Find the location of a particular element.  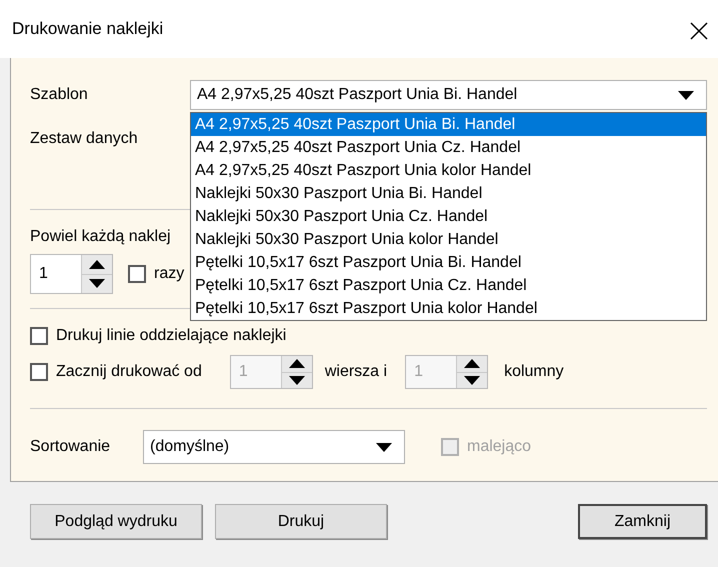

field-label: Zestaw danych is located at coordinates (84, 139).